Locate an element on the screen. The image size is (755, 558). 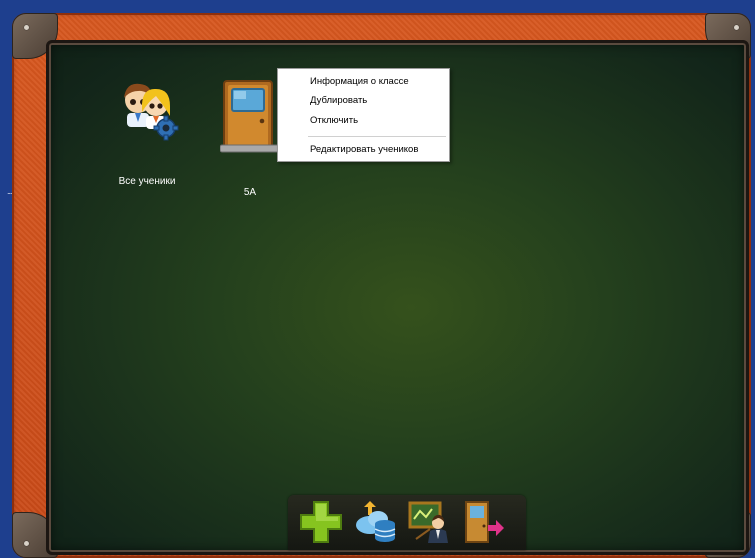
menu-item-disable: Отключить is located at coordinates (334, 121).